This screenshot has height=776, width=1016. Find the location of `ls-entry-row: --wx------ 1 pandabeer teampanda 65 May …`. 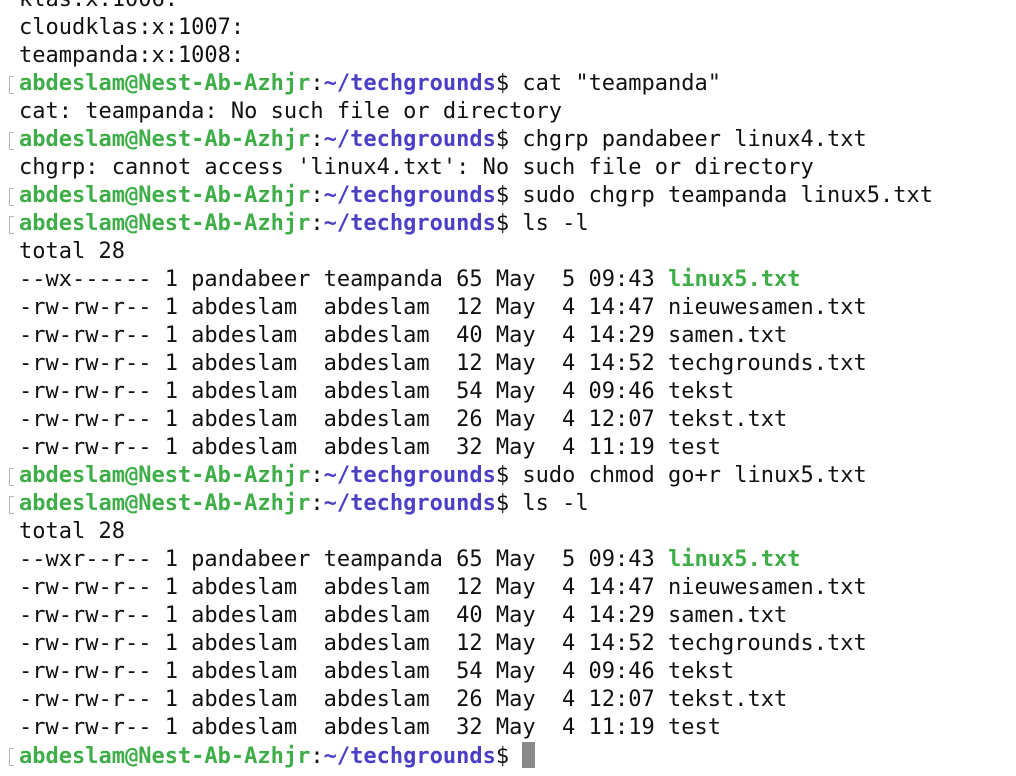

ls-entry-row: --wx------ 1 pandabeer teampanda 65 May … is located at coordinates (476, 280).